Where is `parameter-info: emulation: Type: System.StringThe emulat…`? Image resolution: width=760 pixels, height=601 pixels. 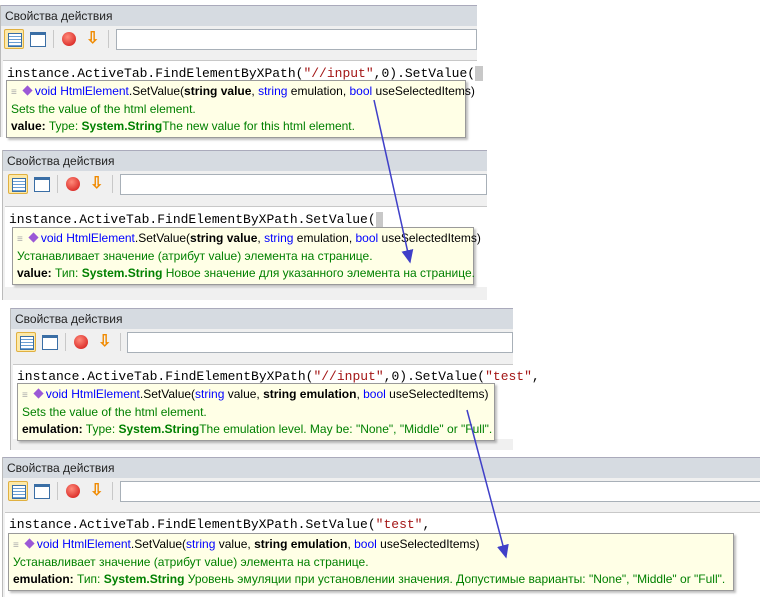
parameter-info: emulation: Type: System.StringThe emulat… is located at coordinates (257, 429).